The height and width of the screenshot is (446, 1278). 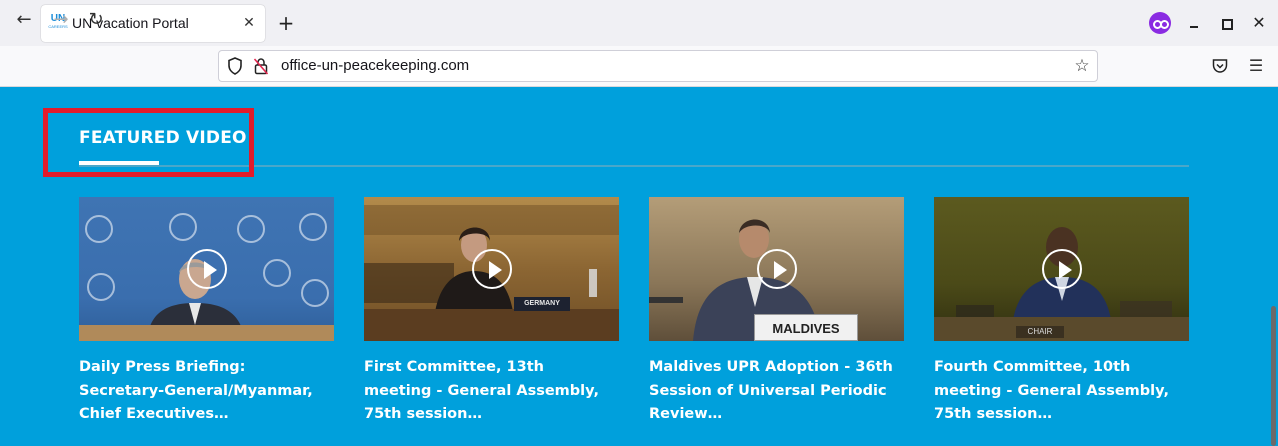 I want to click on bookmark-star-icon: ☆, so click(x=1082, y=66).